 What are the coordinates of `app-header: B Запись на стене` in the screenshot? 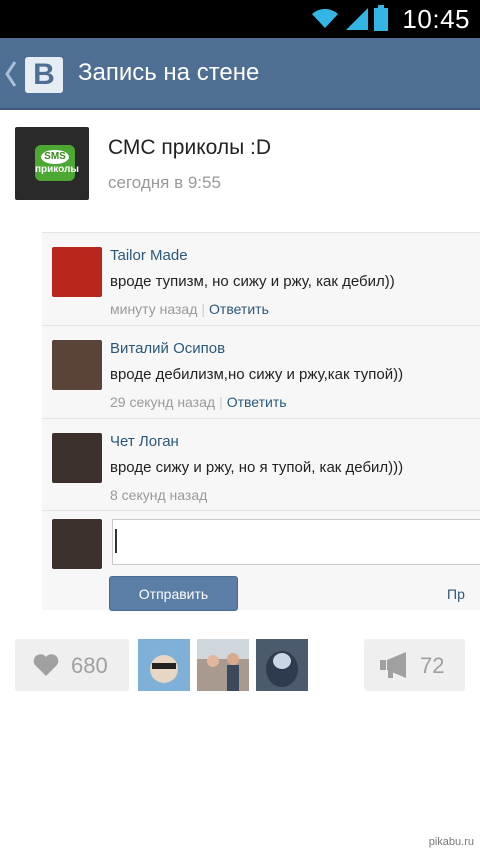 It's located at (240, 74).